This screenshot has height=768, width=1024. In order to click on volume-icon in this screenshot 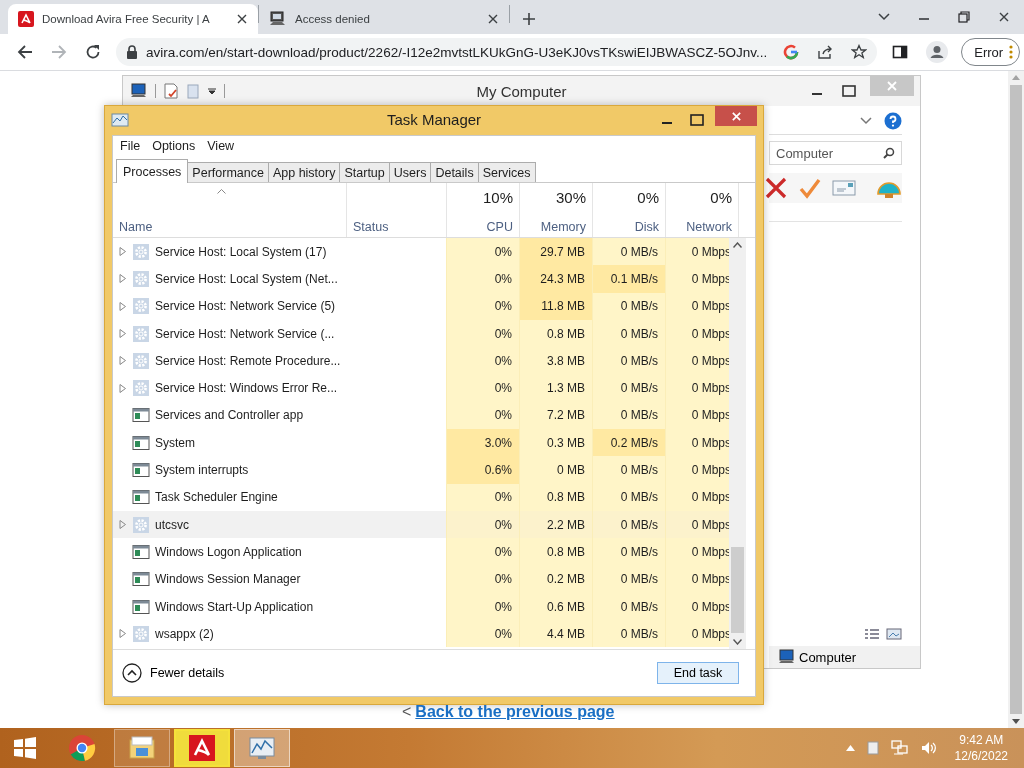, I will do `click(928, 748)`.